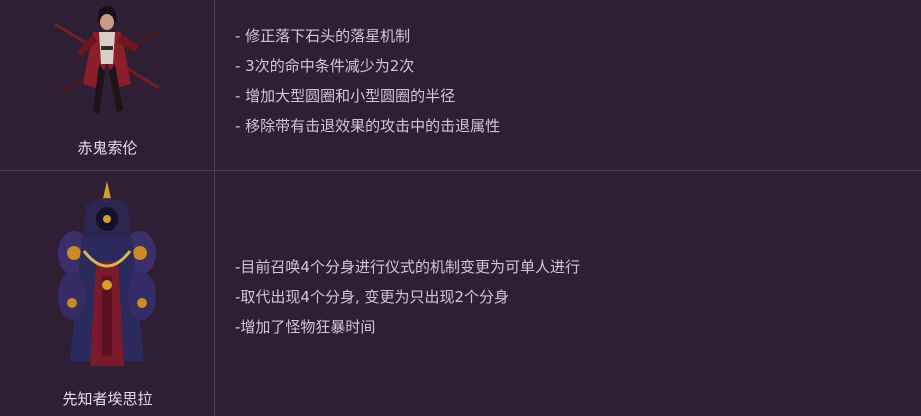 The image size is (921, 416). I want to click on list-item: - 修正落下石头的落星机制, so click(323, 36).